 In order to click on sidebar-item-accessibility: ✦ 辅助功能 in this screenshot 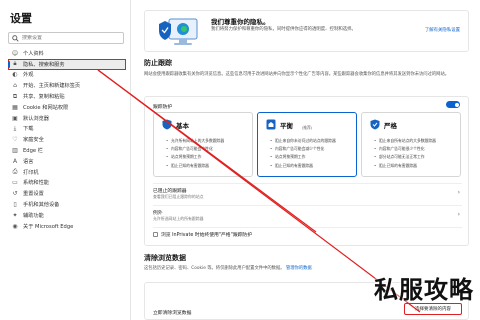, I will do `click(67, 215)`.